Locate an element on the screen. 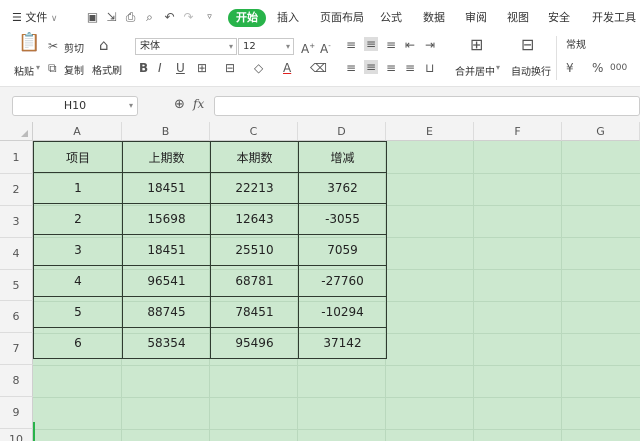  number-format-select: 常规 is located at coordinates (601, 46).